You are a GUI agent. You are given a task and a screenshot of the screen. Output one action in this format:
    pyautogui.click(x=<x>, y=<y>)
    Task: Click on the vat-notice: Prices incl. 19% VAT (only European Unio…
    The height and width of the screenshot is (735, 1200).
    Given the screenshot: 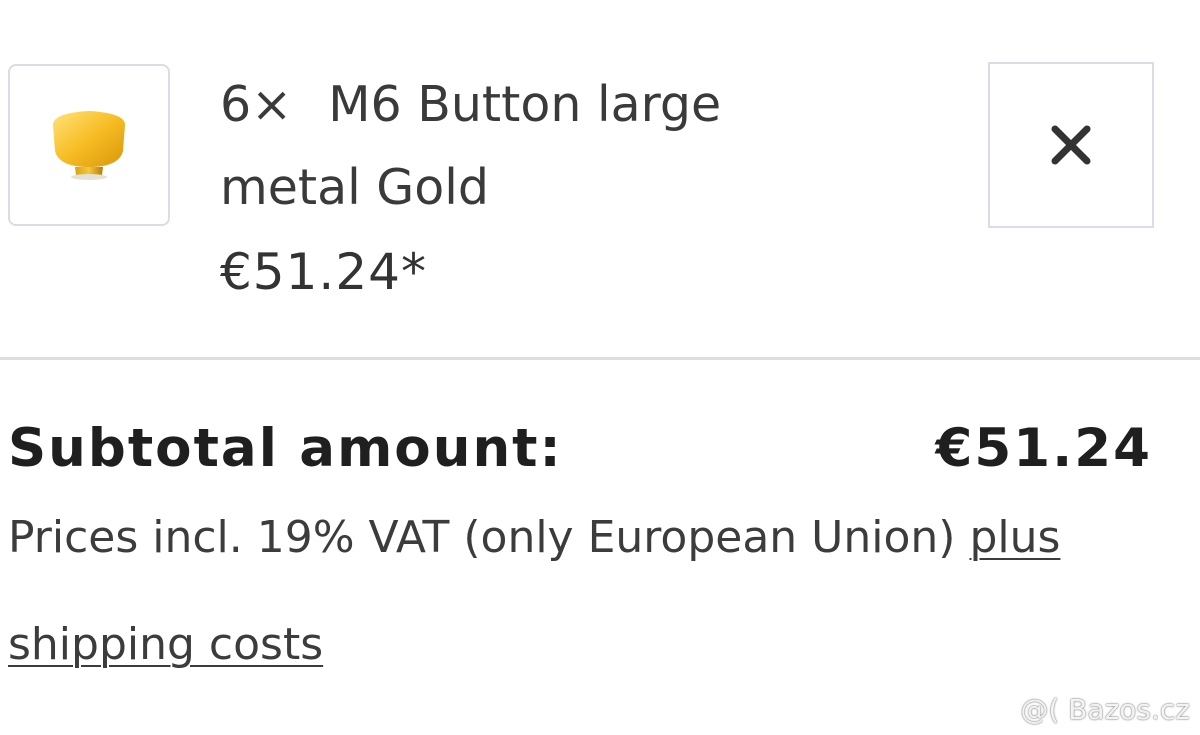 What is the action you would take?
    pyautogui.click(x=534, y=538)
    